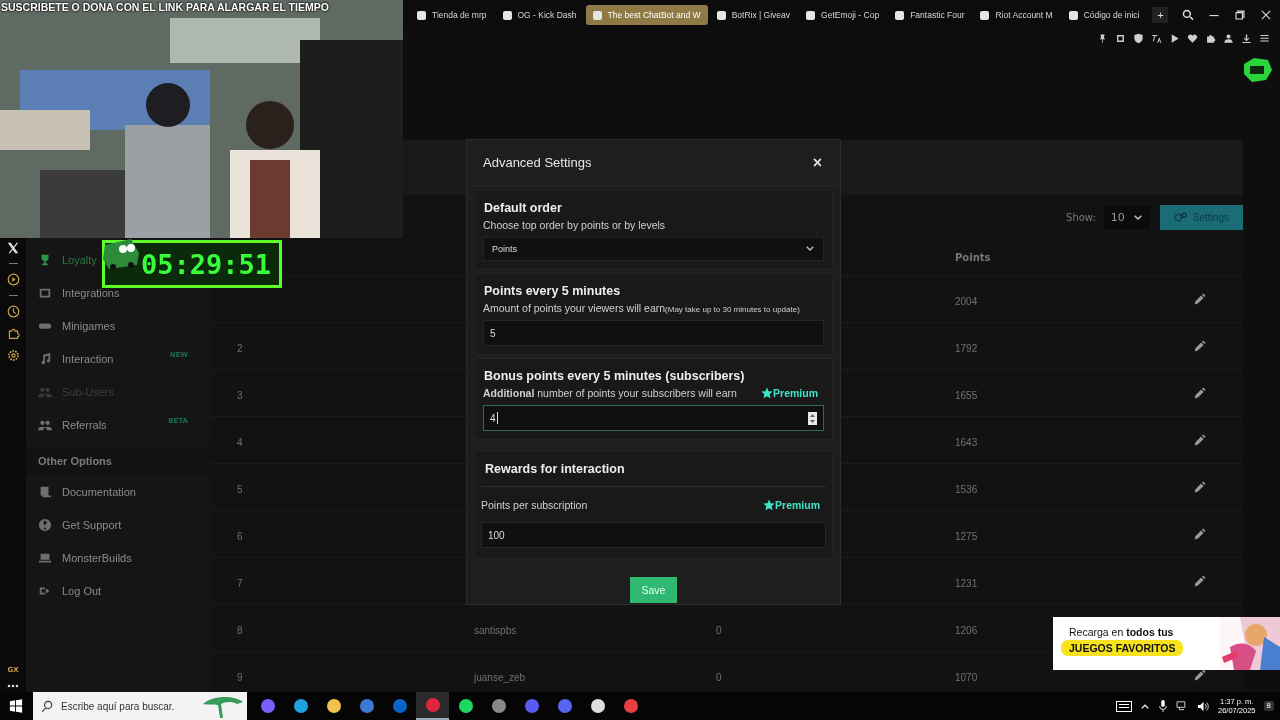  Describe the element at coordinates (72, 424) in the screenshot. I see `sidebar-item: Referrals` at that location.